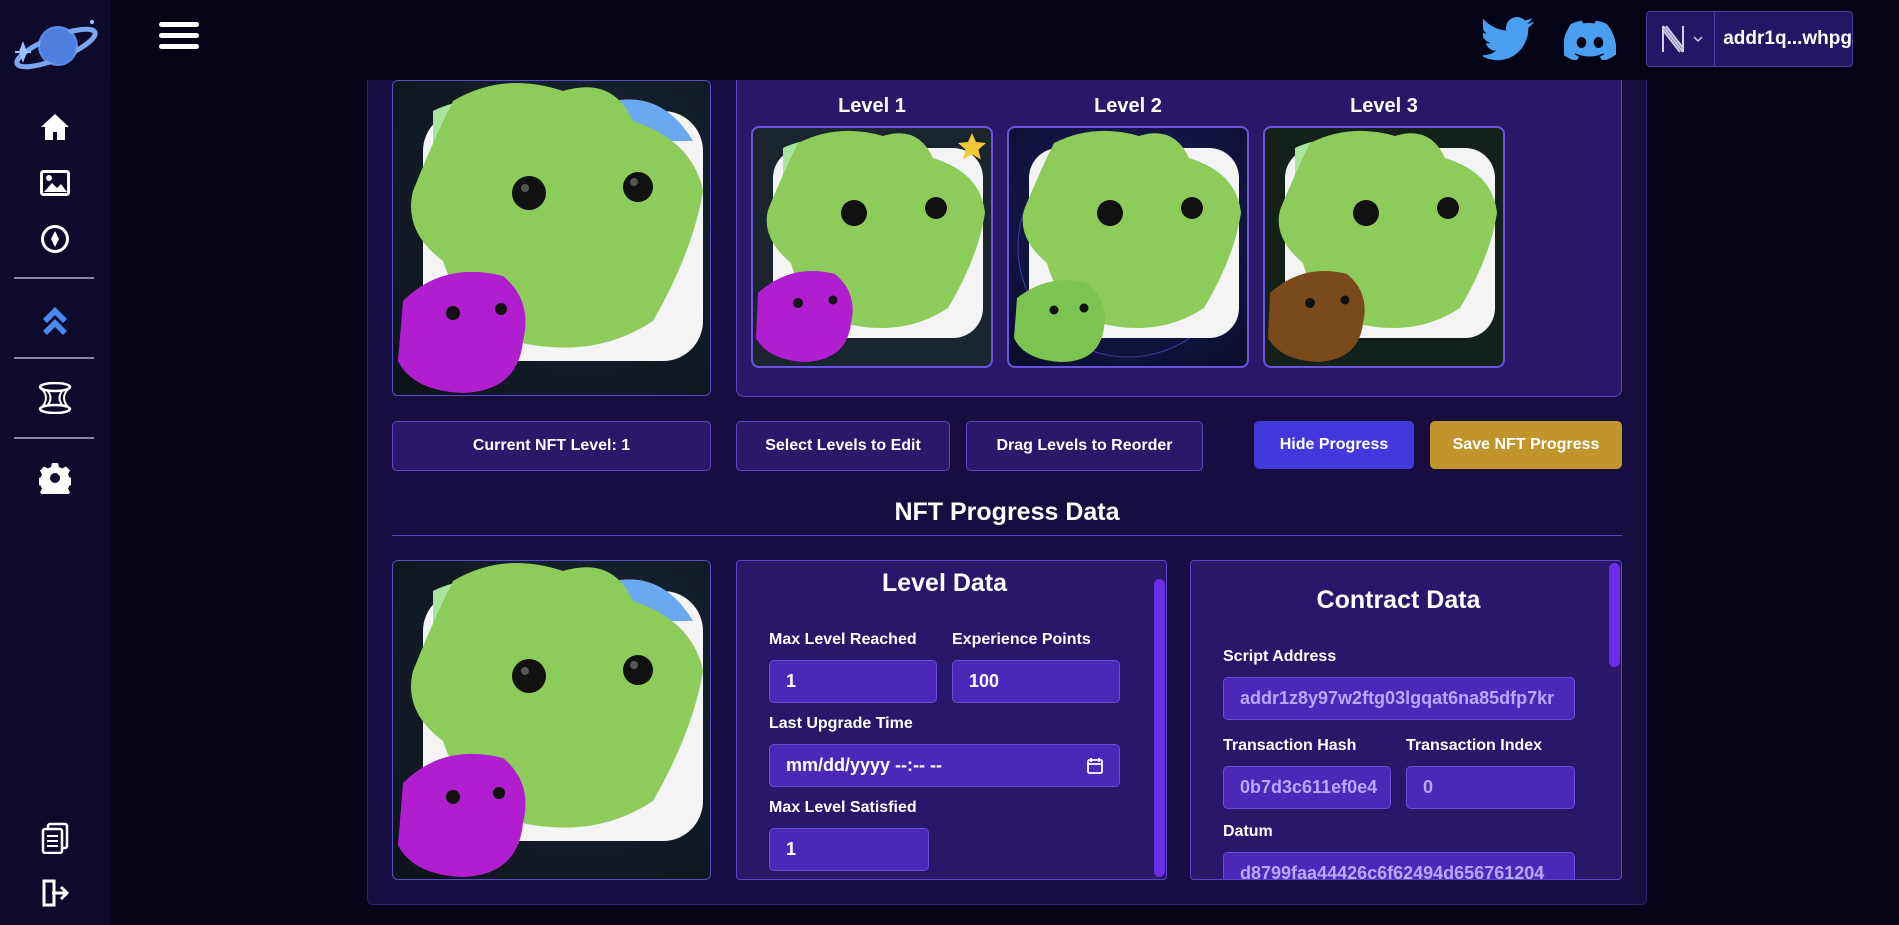 Image resolution: width=1899 pixels, height=925 pixels. Describe the element at coordinates (1021, 639) in the screenshot. I see `experience-points-label: Experience Points` at that location.